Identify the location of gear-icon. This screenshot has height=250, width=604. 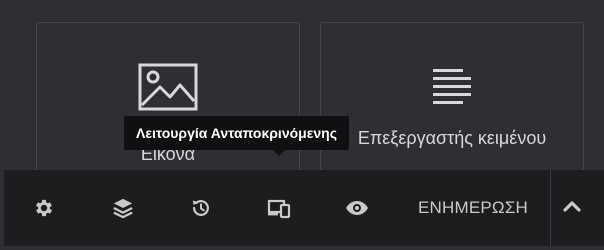
(44, 208).